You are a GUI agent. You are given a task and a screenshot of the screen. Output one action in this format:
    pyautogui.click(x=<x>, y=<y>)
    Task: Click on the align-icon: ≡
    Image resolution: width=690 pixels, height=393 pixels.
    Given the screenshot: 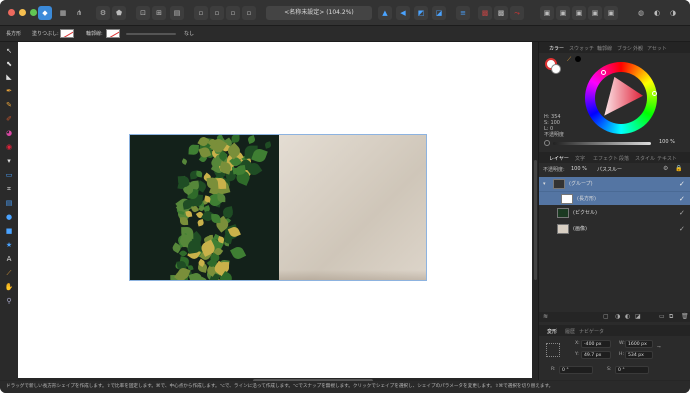 What is the action you would take?
    pyautogui.click(x=463, y=13)
    